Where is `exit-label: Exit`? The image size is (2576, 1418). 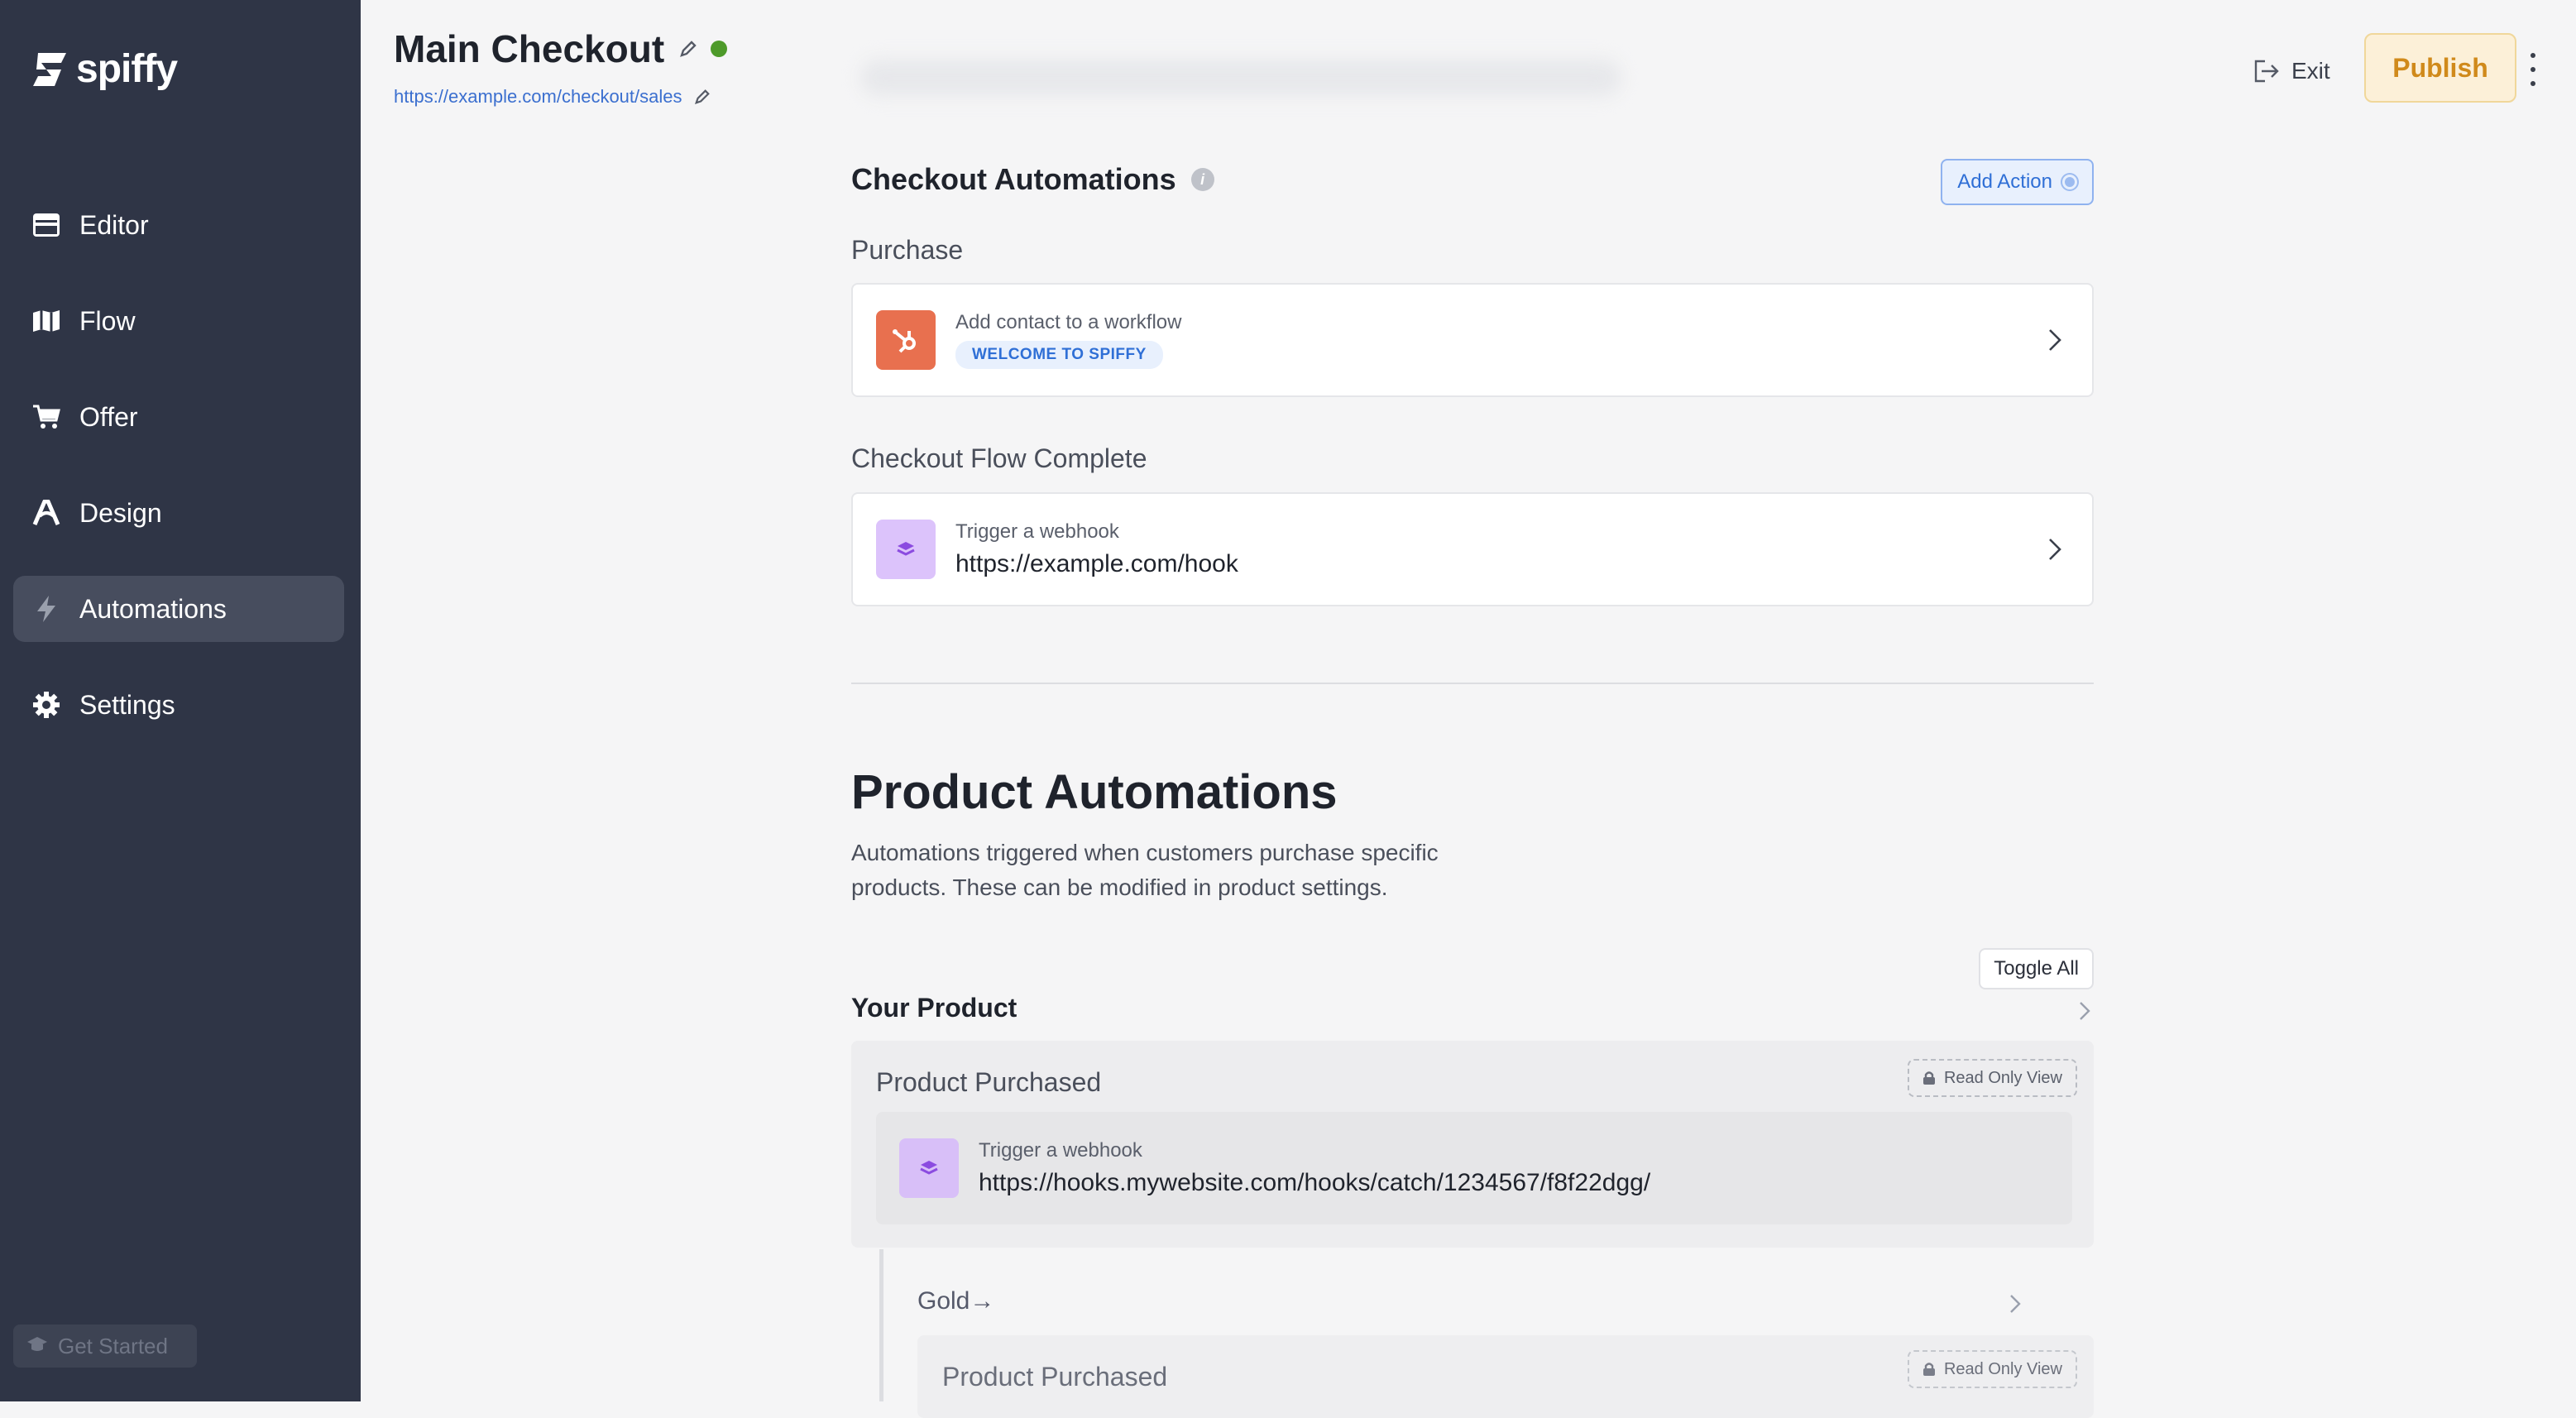 exit-label: Exit is located at coordinates (2310, 71).